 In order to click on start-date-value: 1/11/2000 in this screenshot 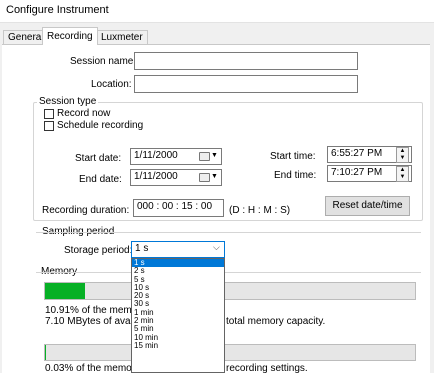, I will do `click(156, 155)`.